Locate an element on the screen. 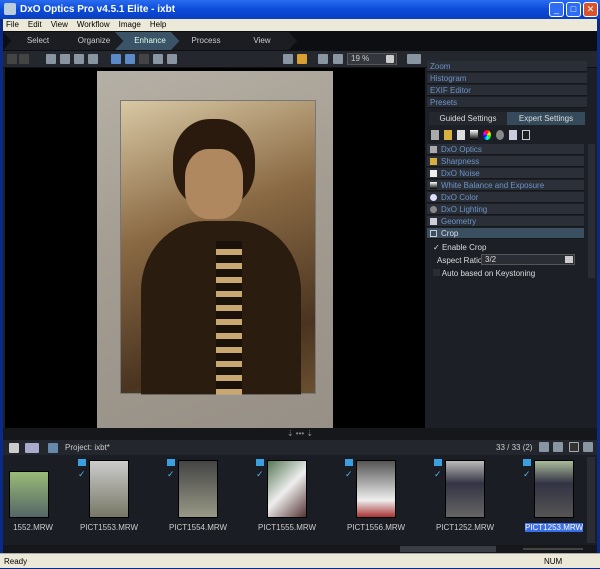 The width and height of the screenshot is (600, 569). crop-tool-icon is located at coordinates (93, 59).